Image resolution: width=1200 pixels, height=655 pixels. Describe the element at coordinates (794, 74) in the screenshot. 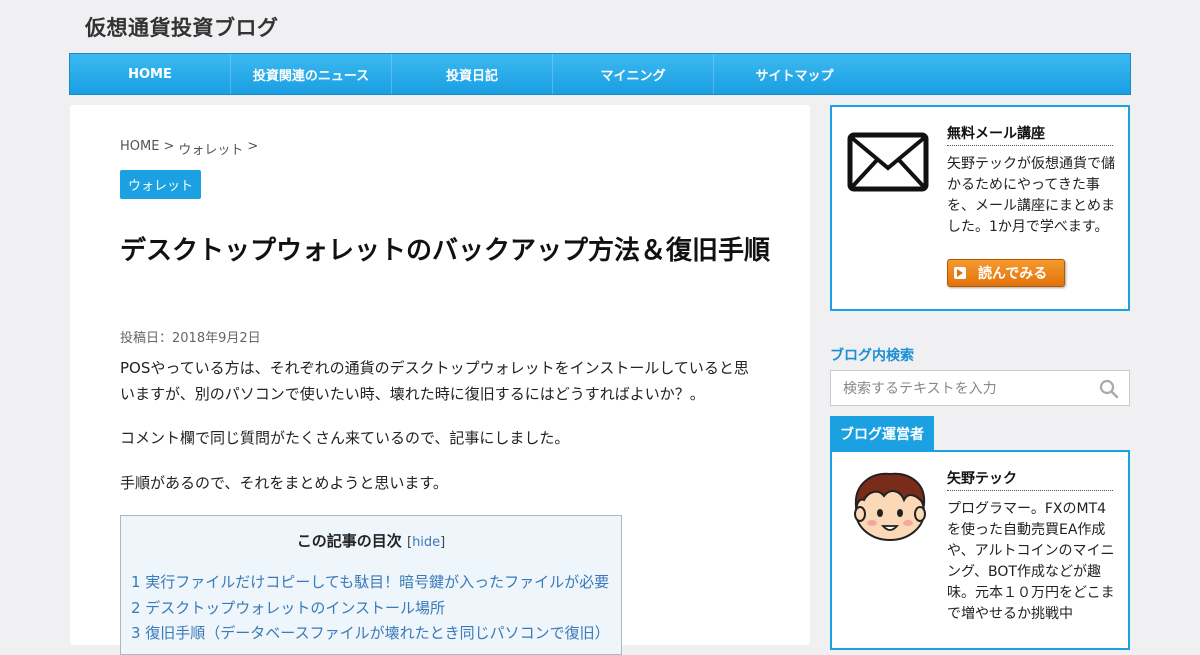

I see `nav-item-sitemap: サイトマップ` at that location.